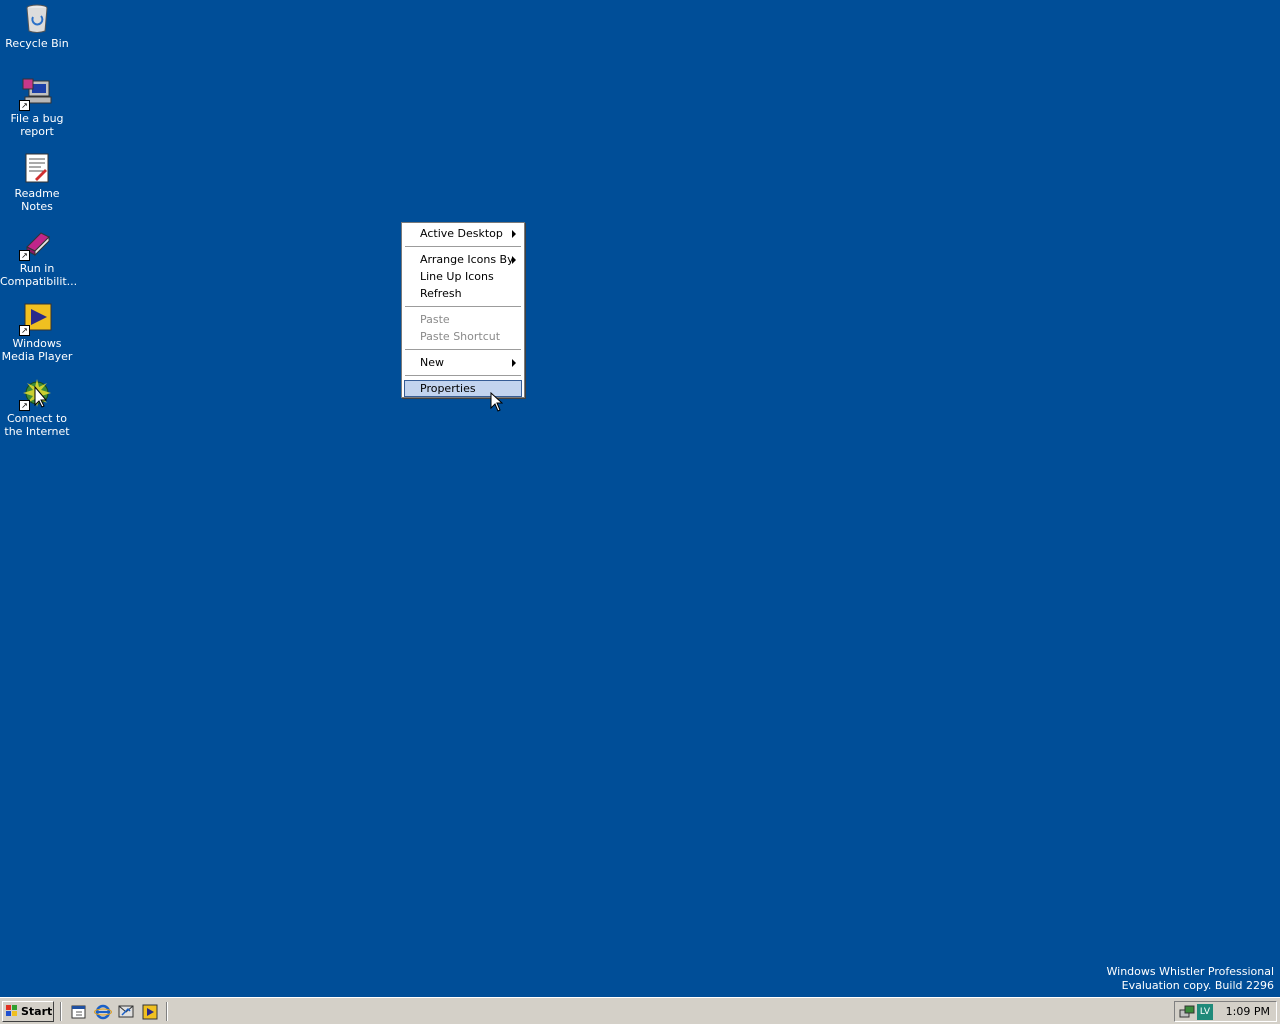 The image size is (1280, 1024). What do you see at coordinates (37, 200) in the screenshot?
I see `desktop-icon-label: Readme Notes` at bounding box center [37, 200].